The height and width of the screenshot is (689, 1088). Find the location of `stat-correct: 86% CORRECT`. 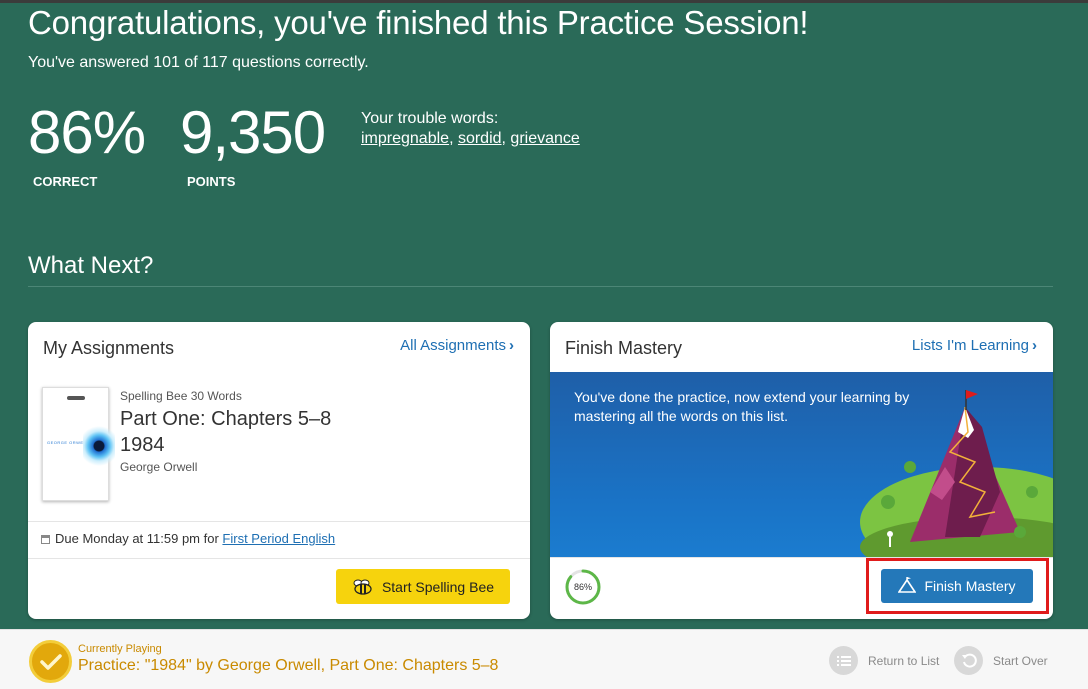

stat-correct: 86% CORRECT is located at coordinates (87, 143).